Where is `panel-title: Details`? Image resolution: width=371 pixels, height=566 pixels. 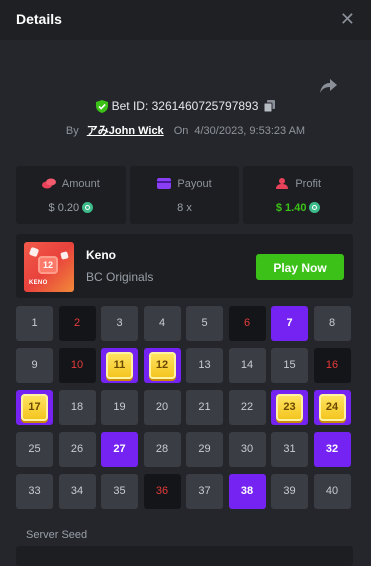 panel-title: Details is located at coordinates (39, 19).